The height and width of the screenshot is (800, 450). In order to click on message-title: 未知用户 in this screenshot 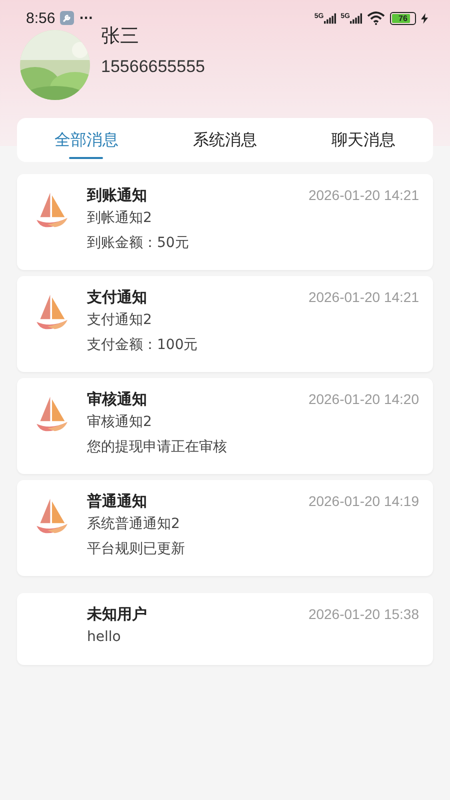, I will do `click(117, 614)`.